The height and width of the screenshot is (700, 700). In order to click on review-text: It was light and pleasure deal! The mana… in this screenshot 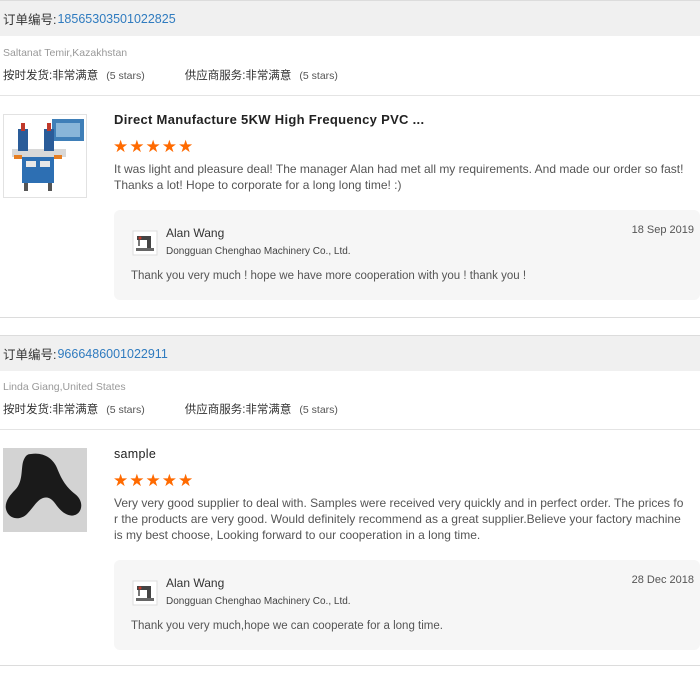, I will do `click(399, 177)`.